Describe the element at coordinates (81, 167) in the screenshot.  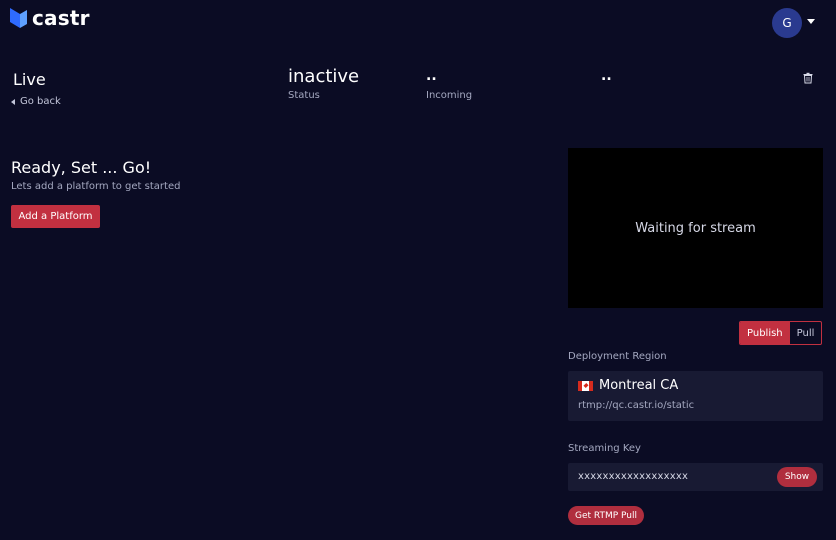
I see `ready-heading: Ready, Set ... Go!` at that location.